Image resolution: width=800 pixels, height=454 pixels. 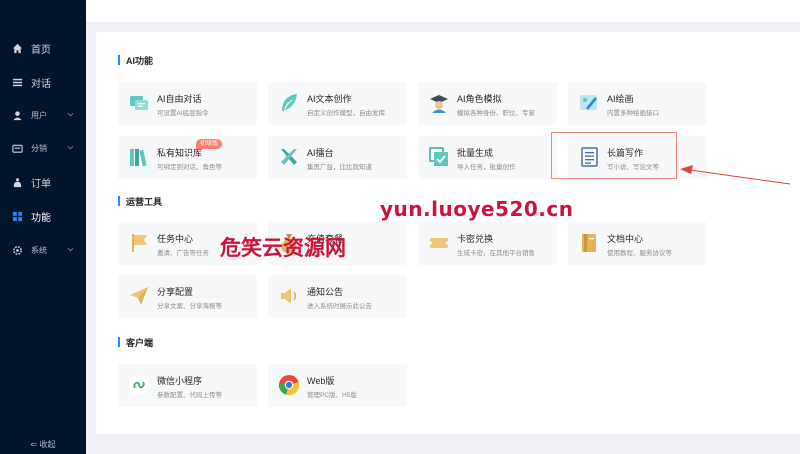 I want to click on sidebar-item-orders: 订单, so click(x=43, y=182).